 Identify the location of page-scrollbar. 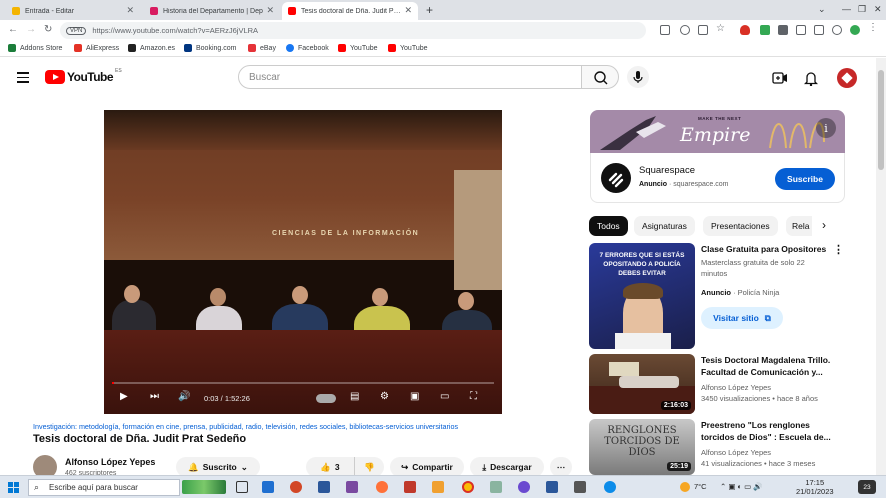
(881, 266).